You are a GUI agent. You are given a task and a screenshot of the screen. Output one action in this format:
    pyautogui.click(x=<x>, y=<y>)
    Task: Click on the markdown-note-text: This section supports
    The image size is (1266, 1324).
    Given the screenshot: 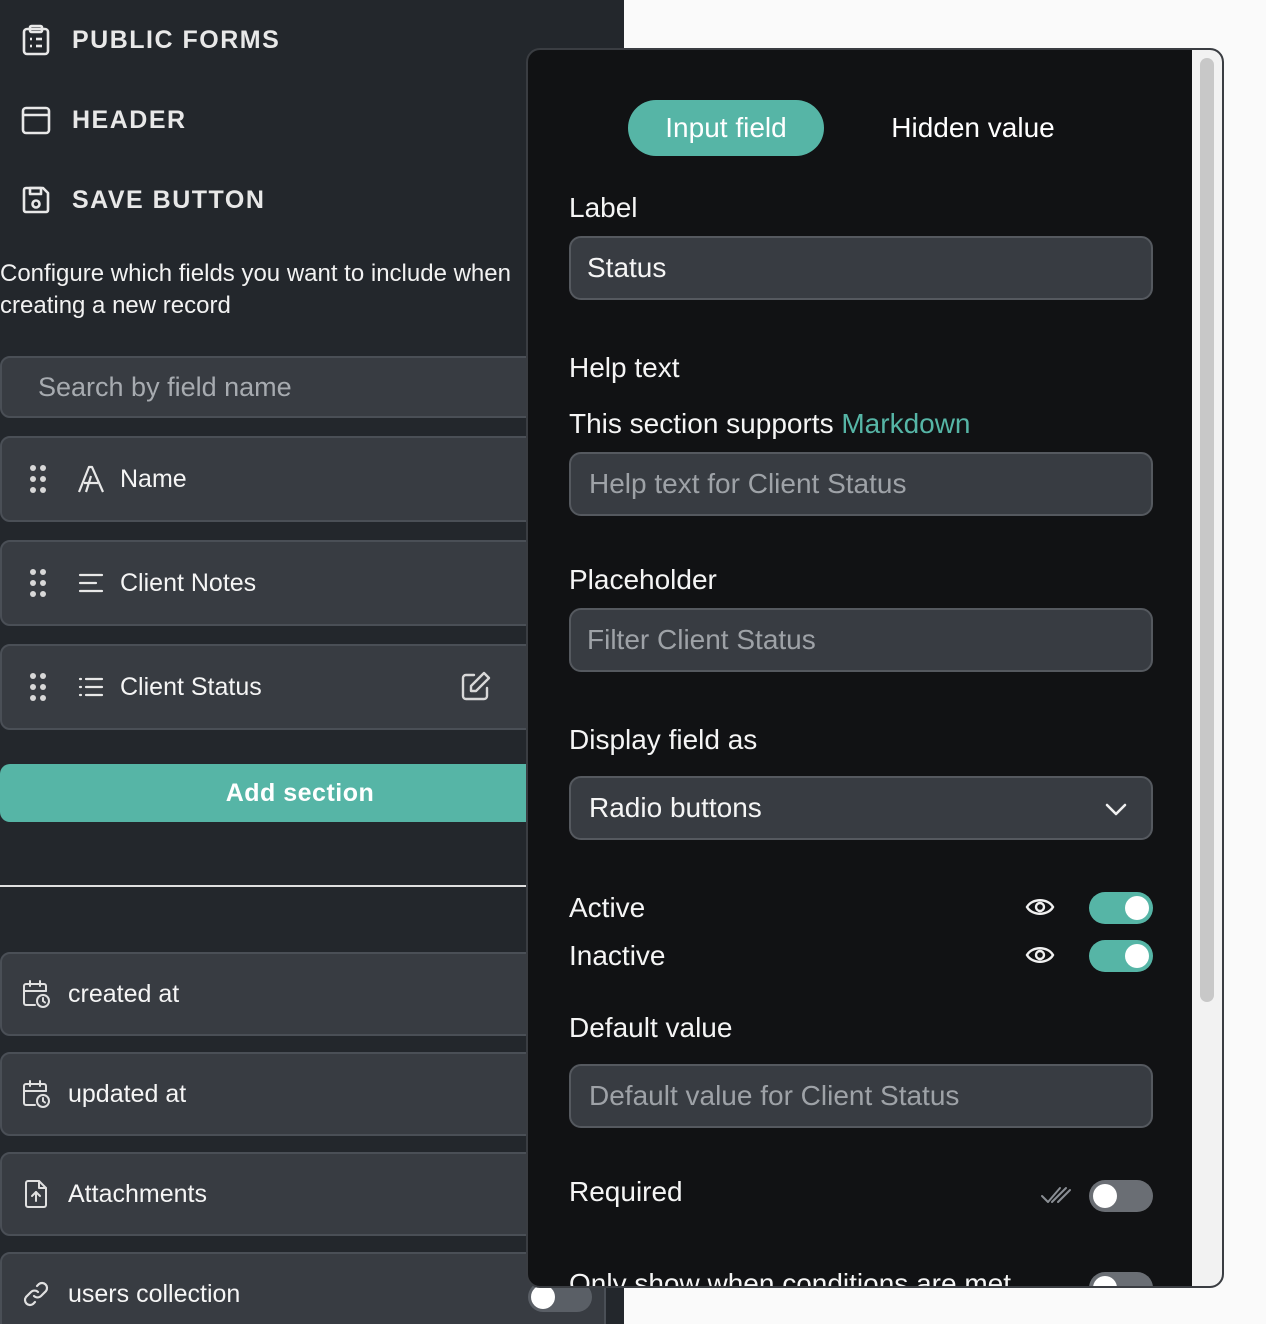 What is the action you would take?
    pyautogui.click(x=705, y=423)
    